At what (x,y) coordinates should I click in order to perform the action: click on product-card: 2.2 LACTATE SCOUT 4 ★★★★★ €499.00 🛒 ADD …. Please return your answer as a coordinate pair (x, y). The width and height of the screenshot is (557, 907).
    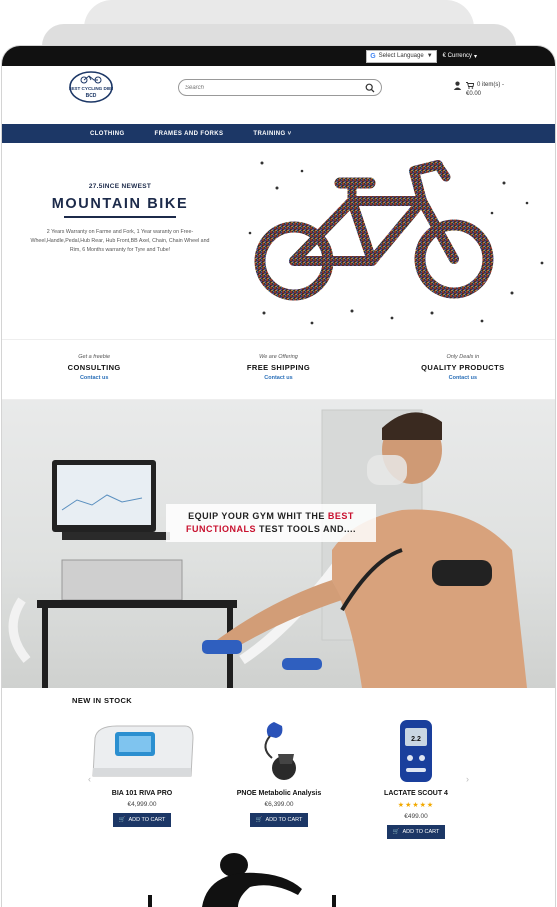
    Looking at the image, I should click on (416, 777).